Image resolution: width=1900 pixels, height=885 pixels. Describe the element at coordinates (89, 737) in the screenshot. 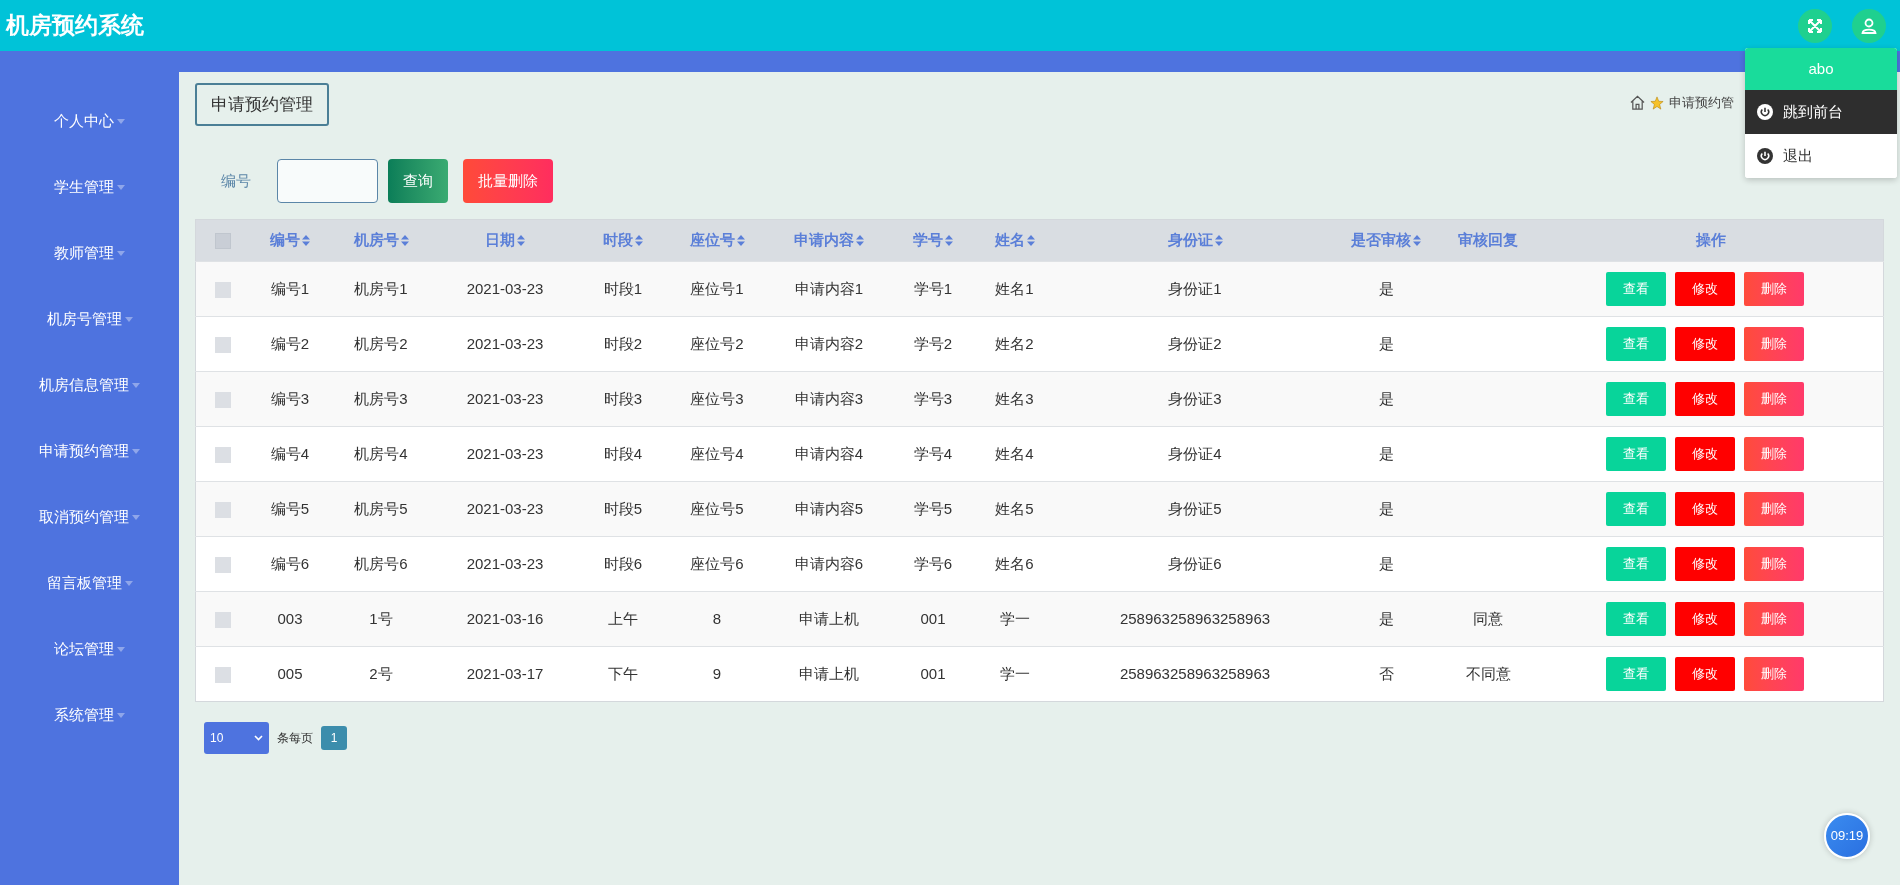

I see `sidebar-item: 系统管理` at that location.